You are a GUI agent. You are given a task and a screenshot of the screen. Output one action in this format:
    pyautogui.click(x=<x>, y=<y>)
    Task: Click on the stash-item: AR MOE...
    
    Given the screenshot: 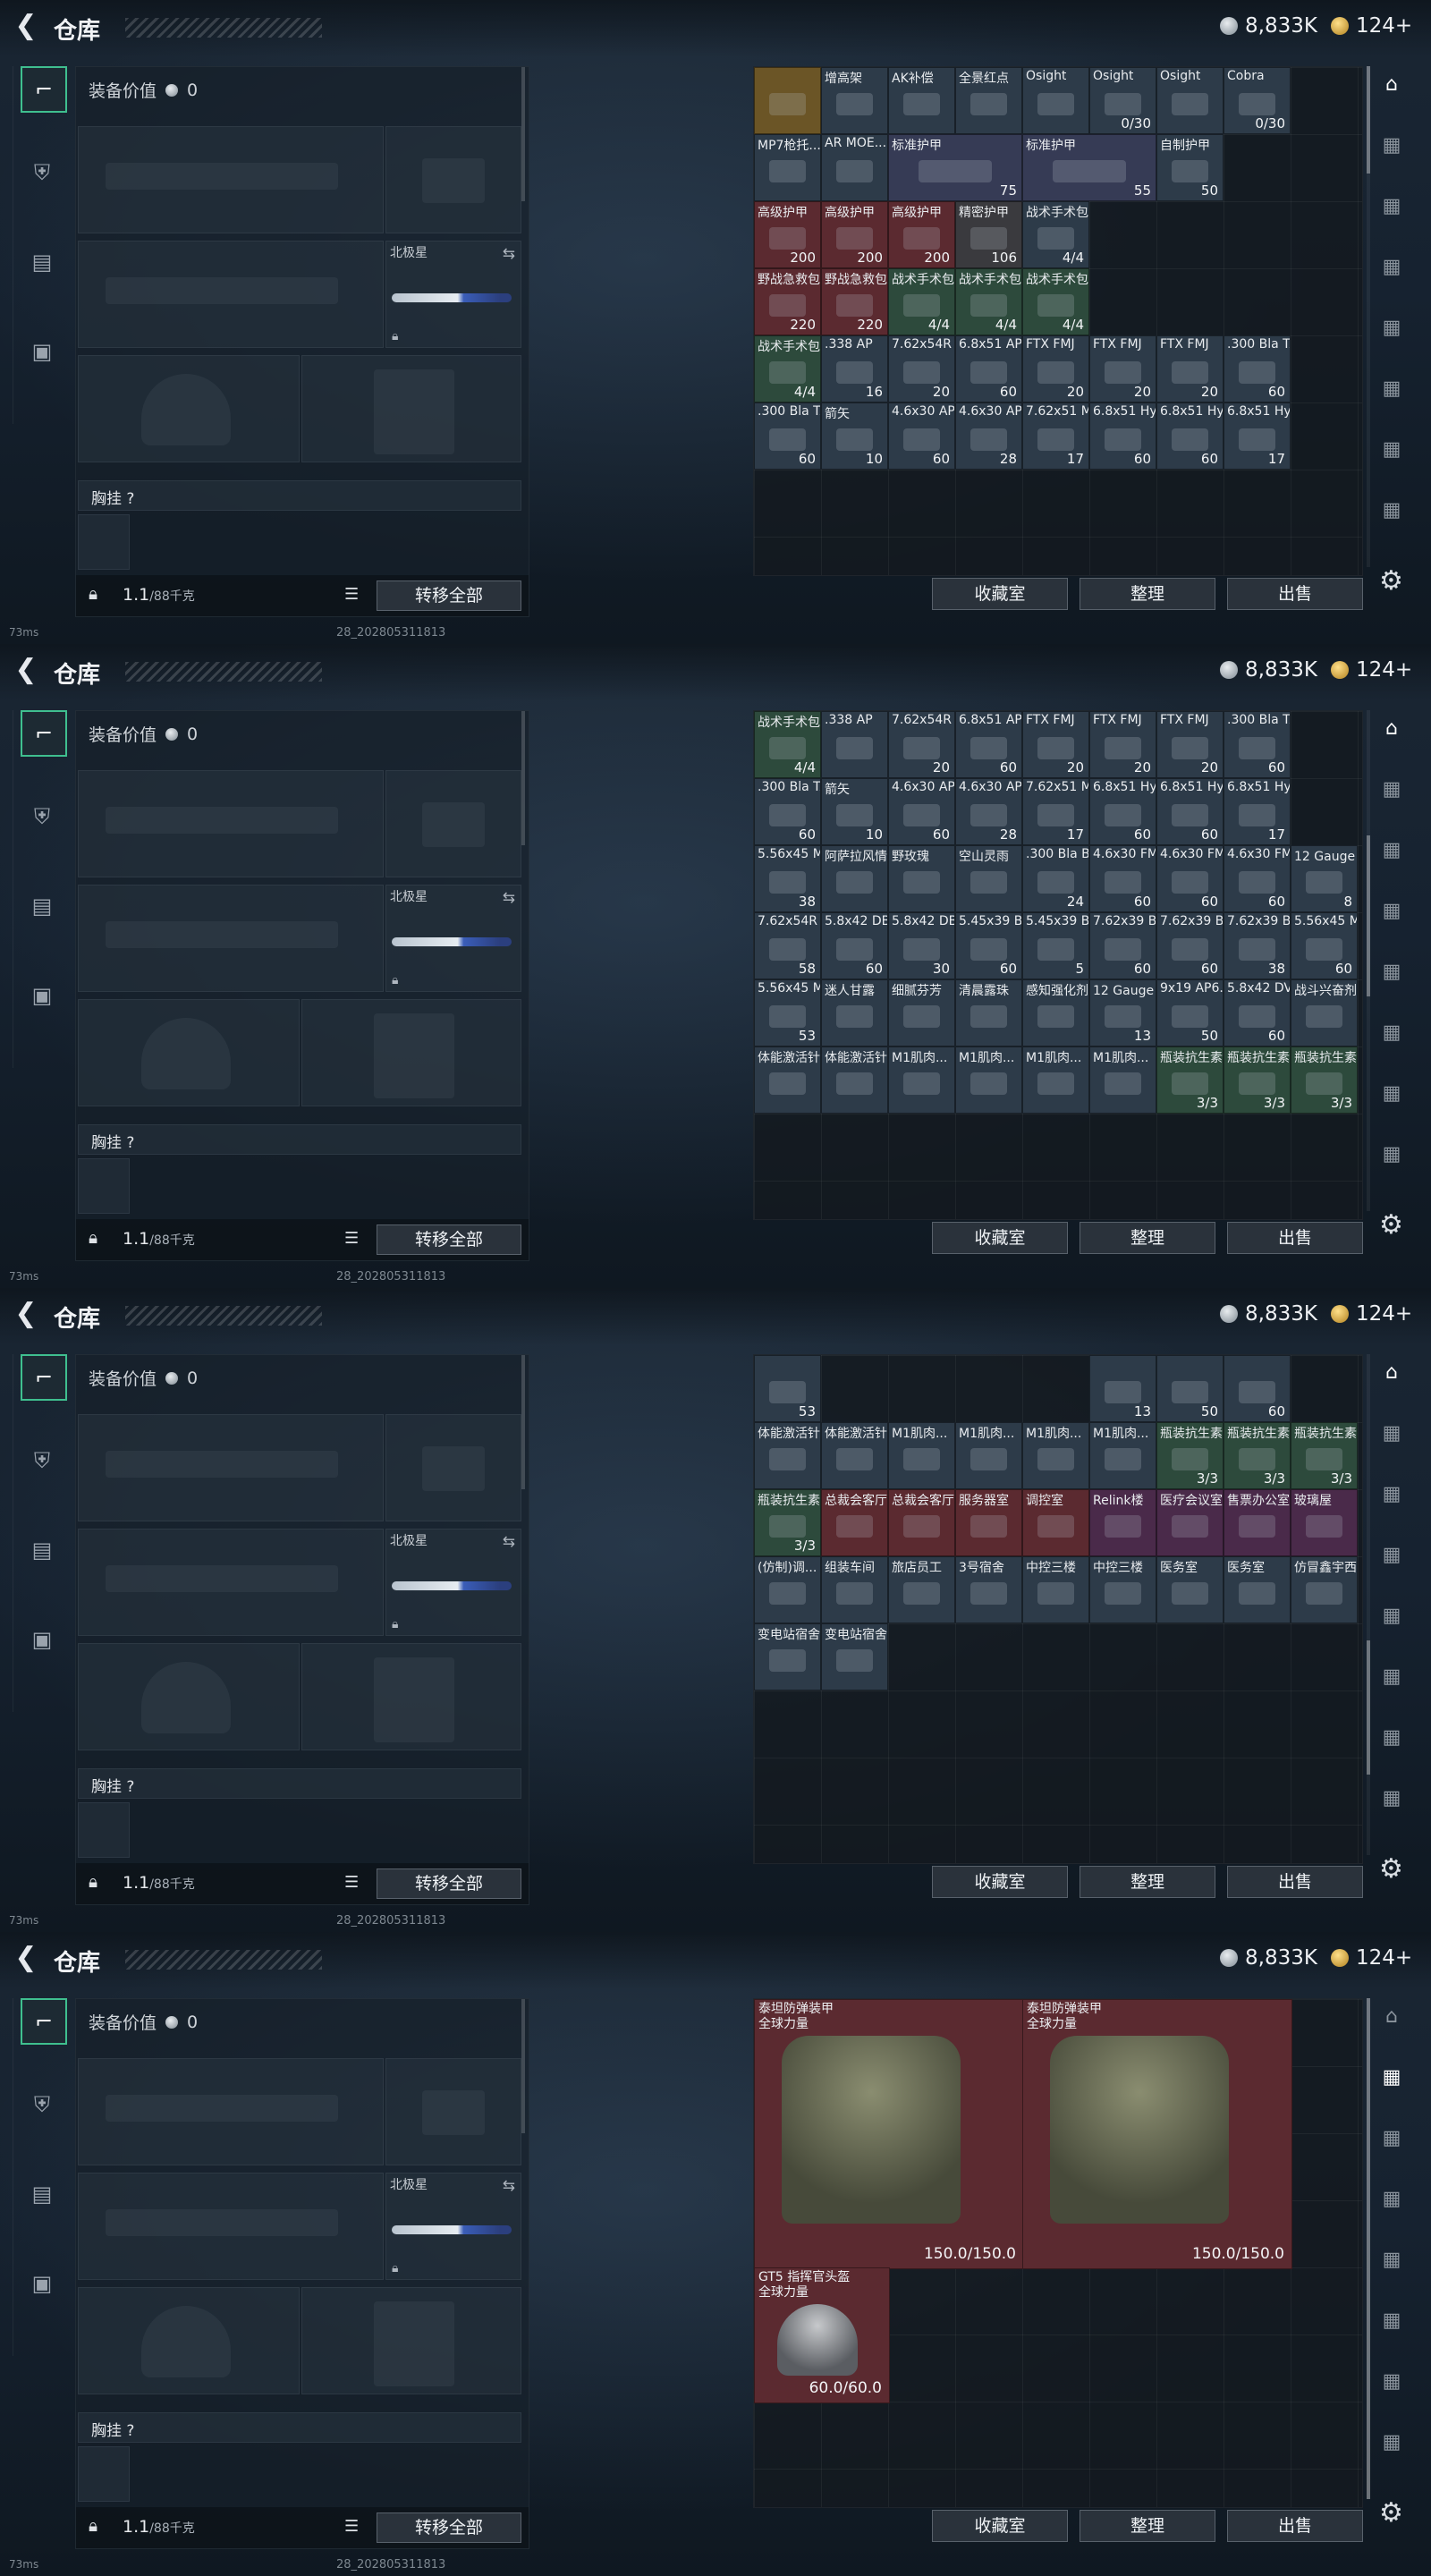 What is the action you would take?
    pyautogui.click(x=855, y=167)
    